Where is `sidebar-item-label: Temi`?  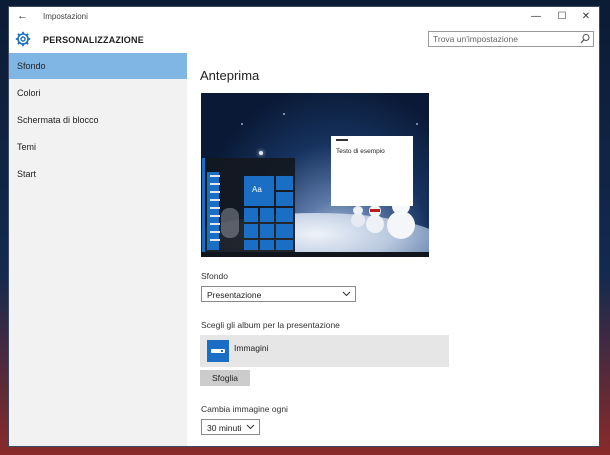
sidebar-item-label: Temi is located at coordinates (27, 147).